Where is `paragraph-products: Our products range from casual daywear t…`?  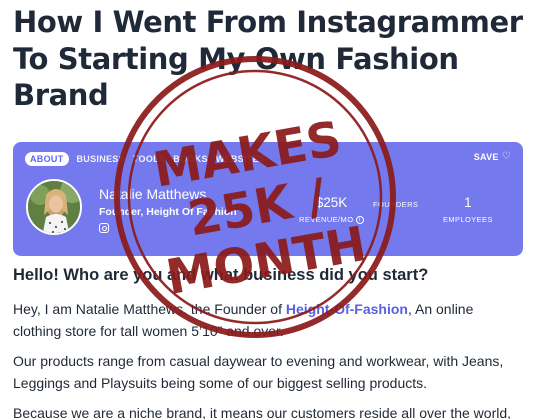
paragraph-products: Our products range from casual daywear t… is located at coordinates (258, 372).